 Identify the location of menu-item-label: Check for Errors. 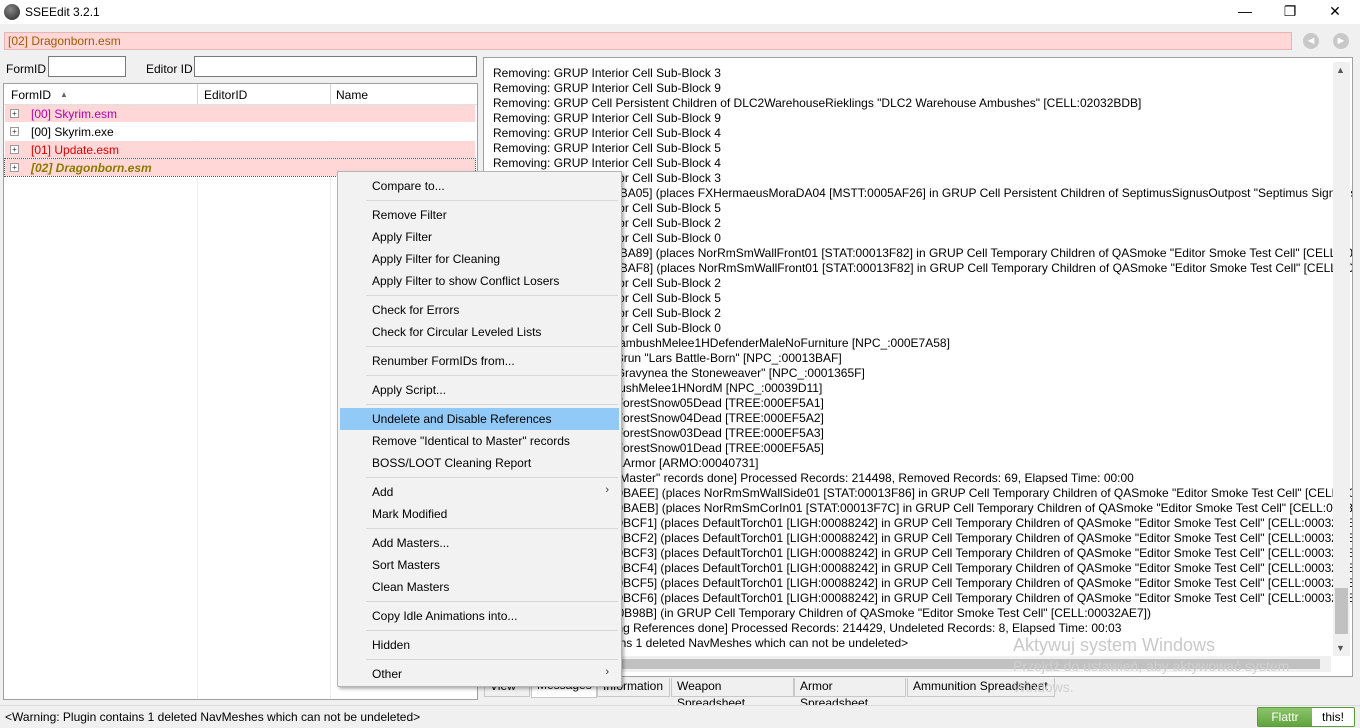
(416, 310).